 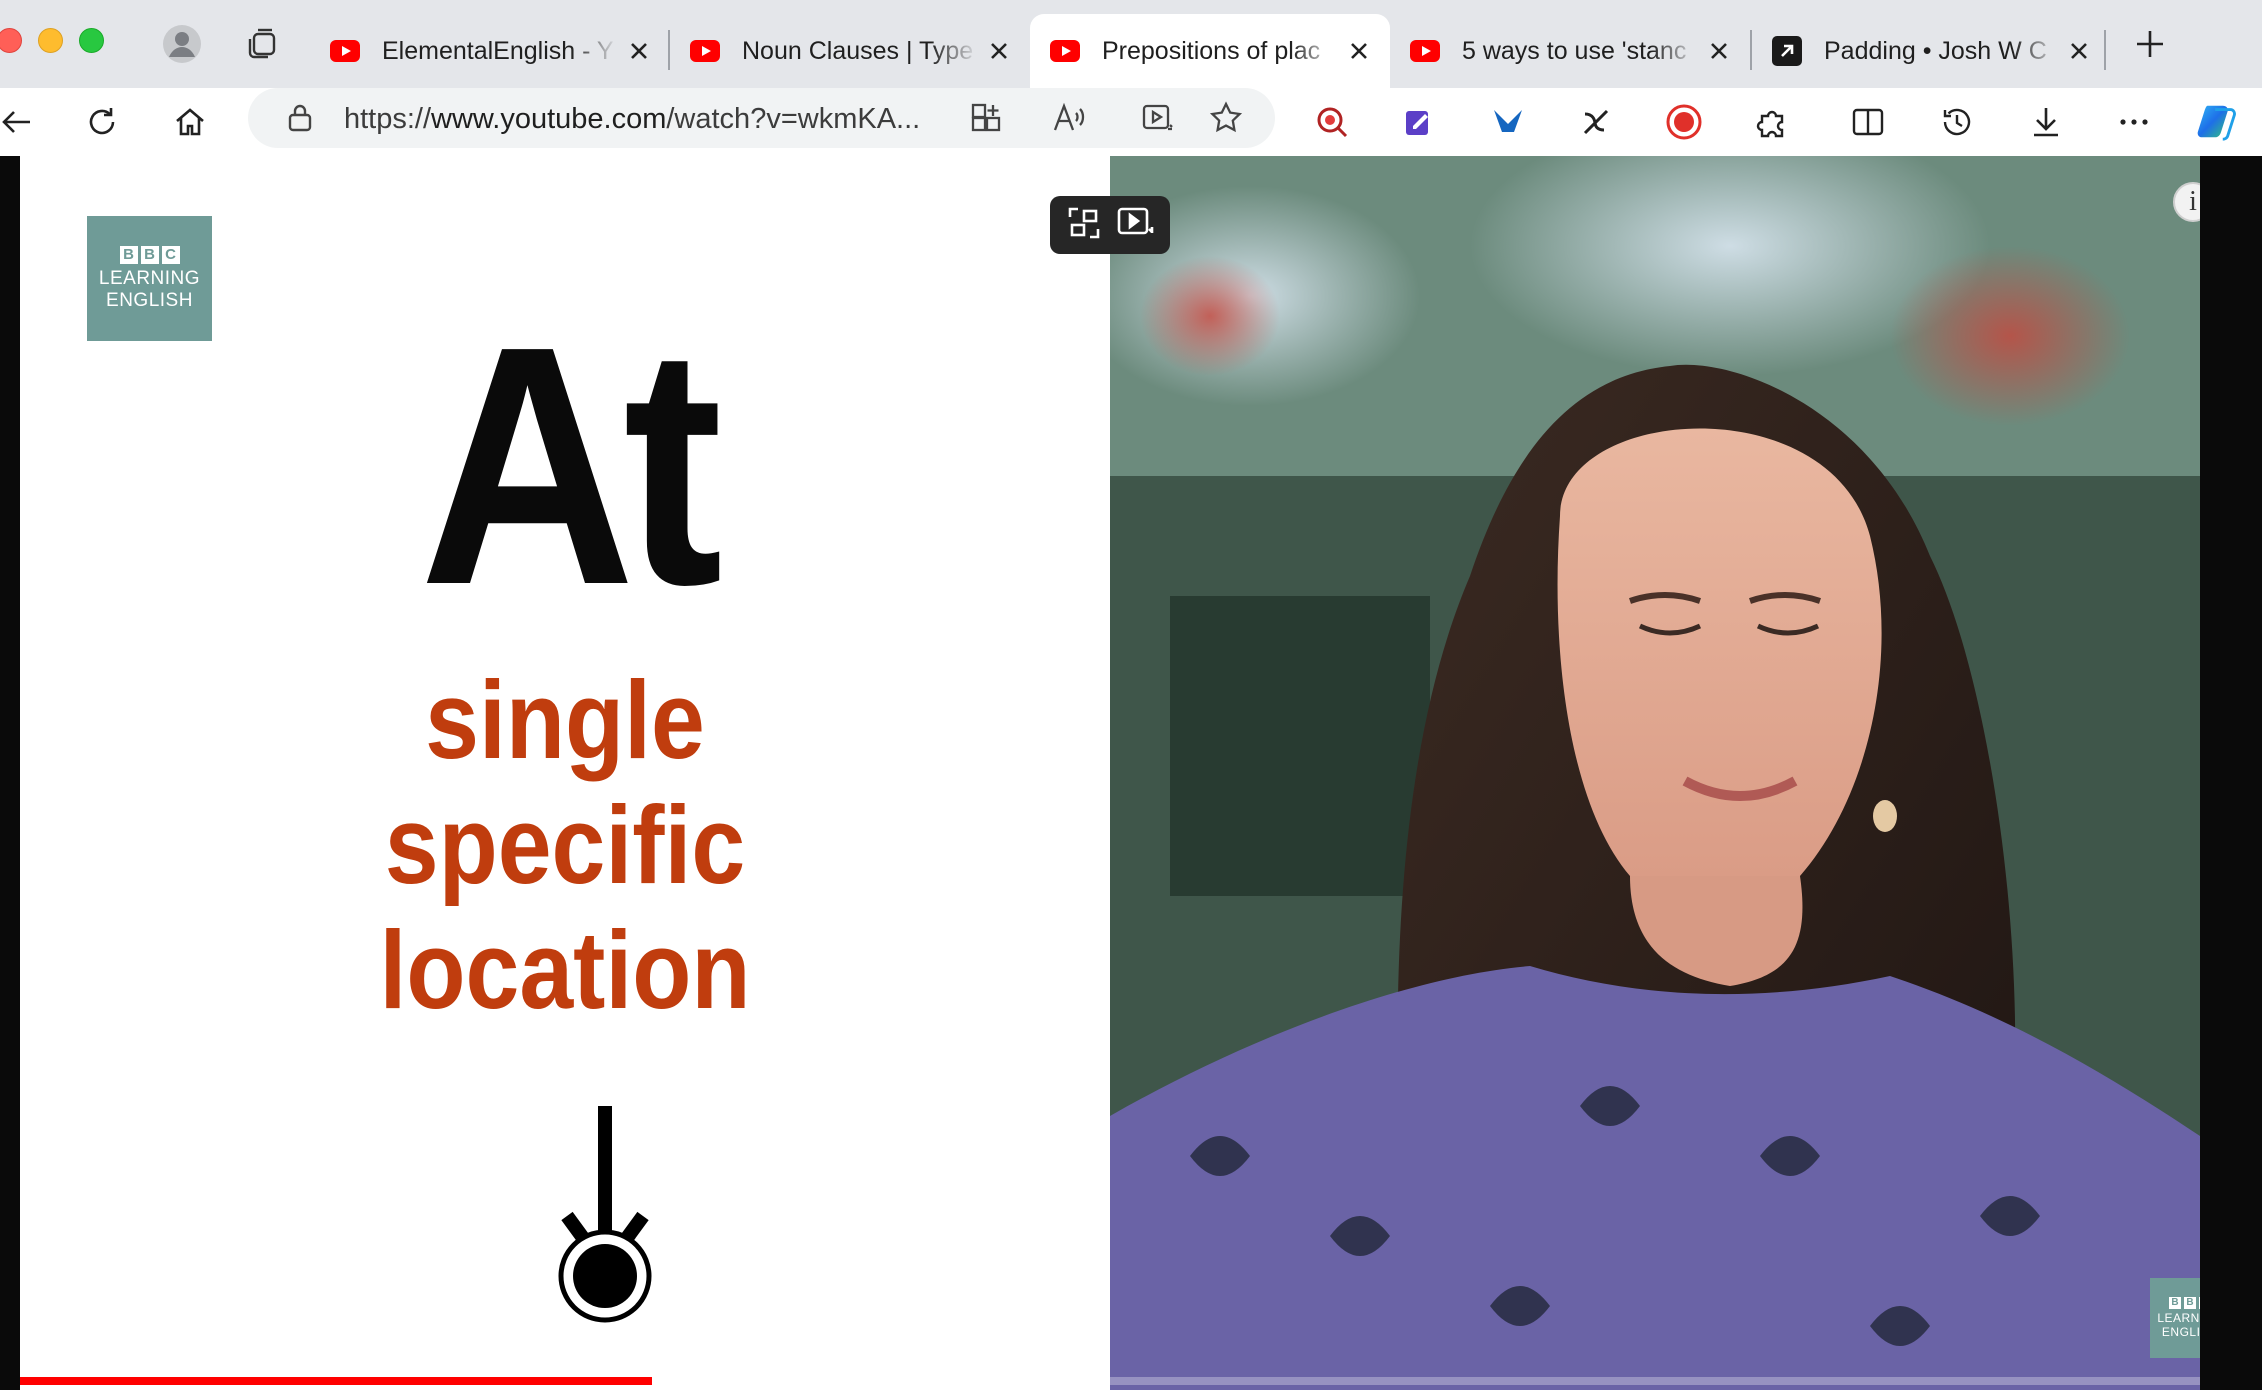 I want to click on split-screen-icon, so click(x=1868, y=122).